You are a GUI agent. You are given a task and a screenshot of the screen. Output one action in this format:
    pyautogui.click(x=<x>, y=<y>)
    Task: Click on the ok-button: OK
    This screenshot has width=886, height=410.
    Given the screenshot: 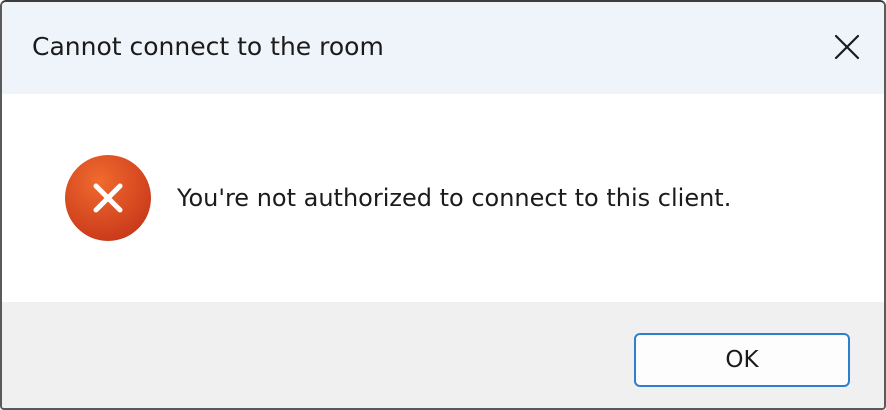 What is the action you would take?
    pyautogui.click(x=742, y=360)
    